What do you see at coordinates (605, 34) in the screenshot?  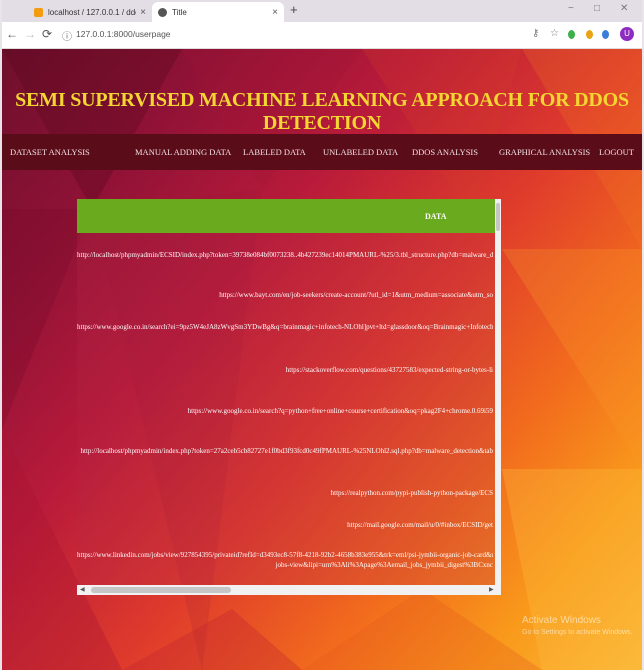 I see `extension-blue-icon` at bounding box center [605, 34].